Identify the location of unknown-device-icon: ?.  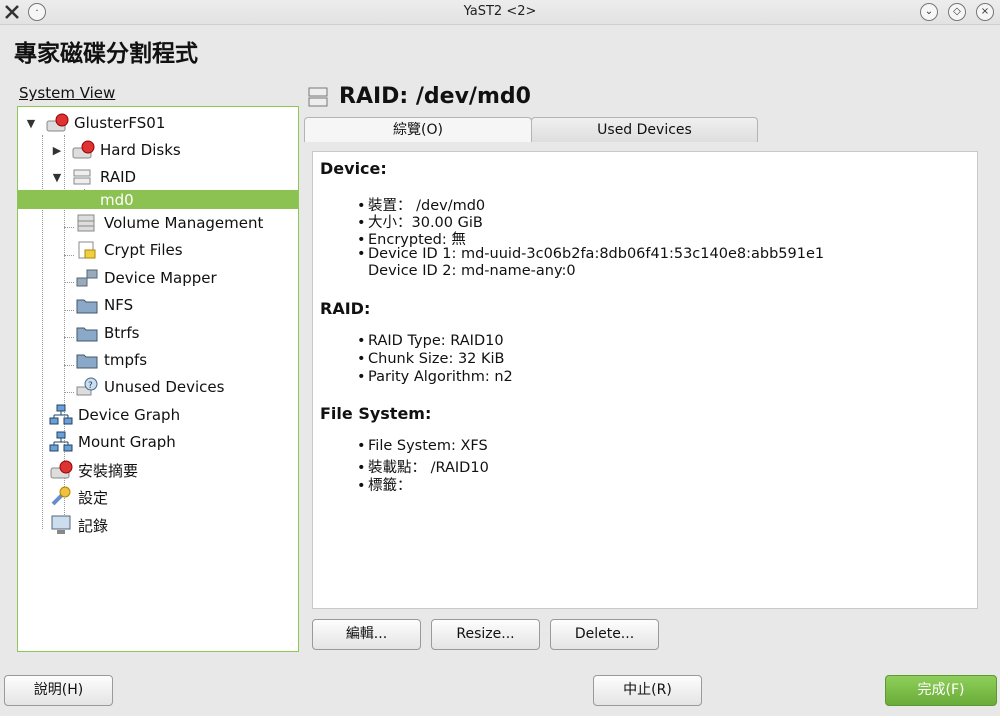
(87, 387).